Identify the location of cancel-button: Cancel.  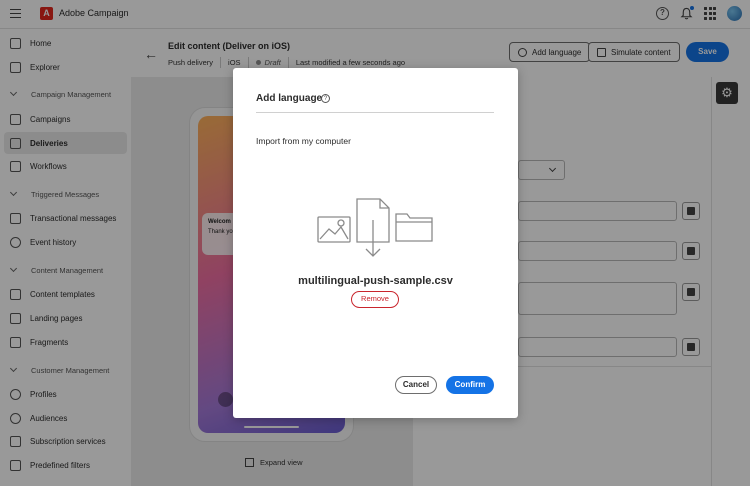
(416, 385).